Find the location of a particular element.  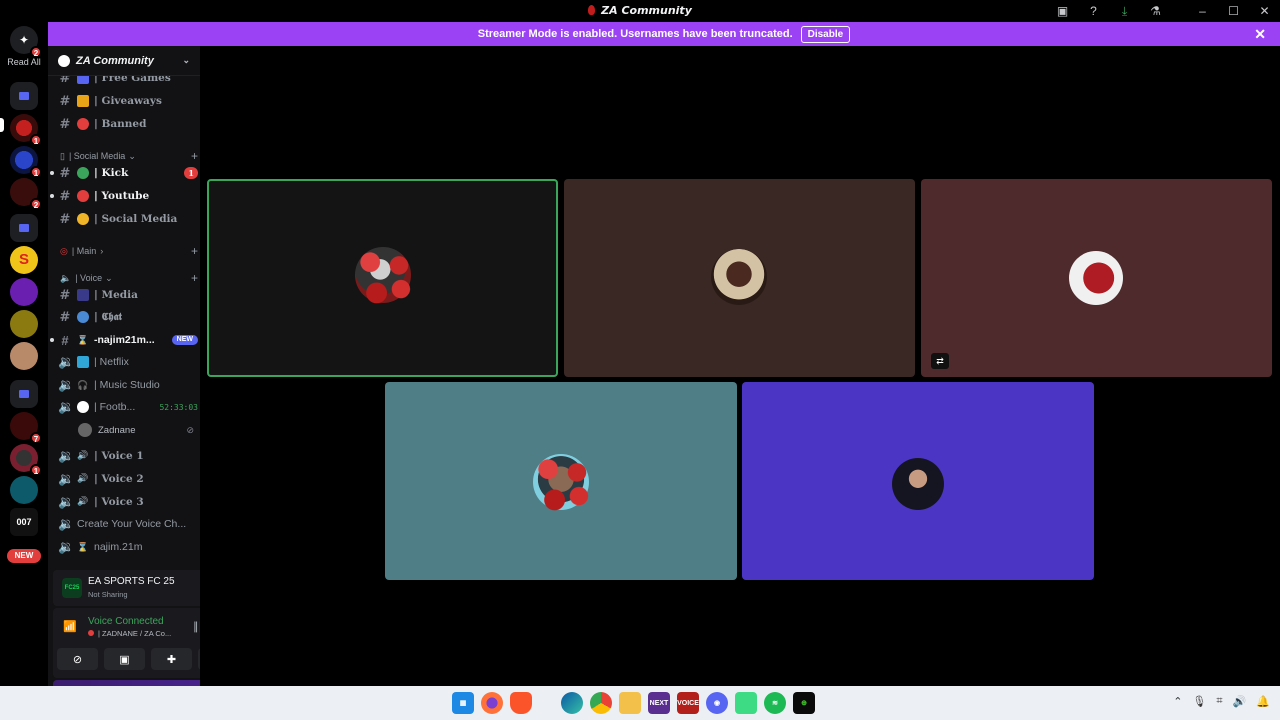

server-ring: 1 is located at coordinates (26, 460).